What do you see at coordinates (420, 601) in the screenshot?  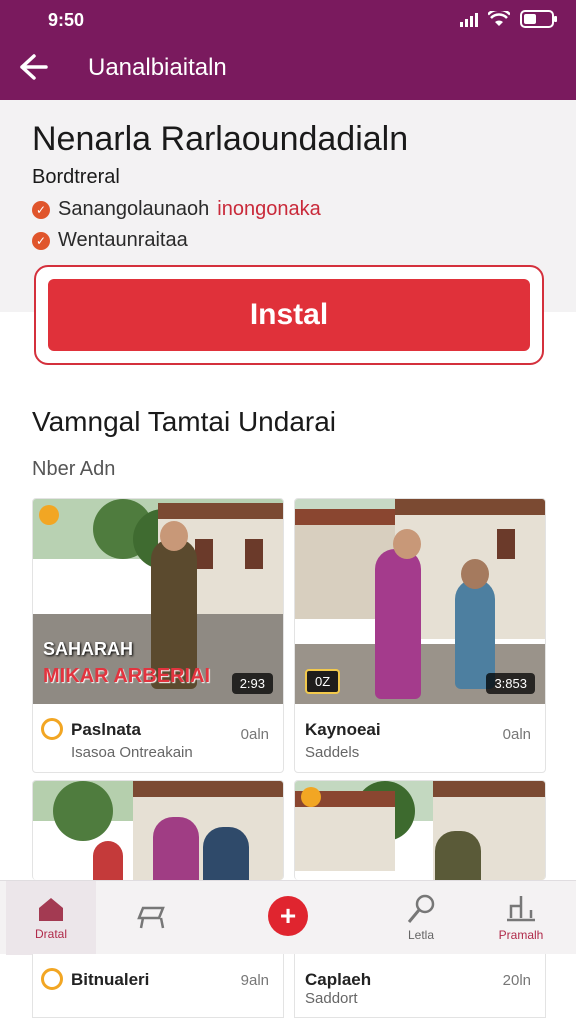 I see `video-thumbnail: 0Z 3:853` at bounding box center [420, 601].